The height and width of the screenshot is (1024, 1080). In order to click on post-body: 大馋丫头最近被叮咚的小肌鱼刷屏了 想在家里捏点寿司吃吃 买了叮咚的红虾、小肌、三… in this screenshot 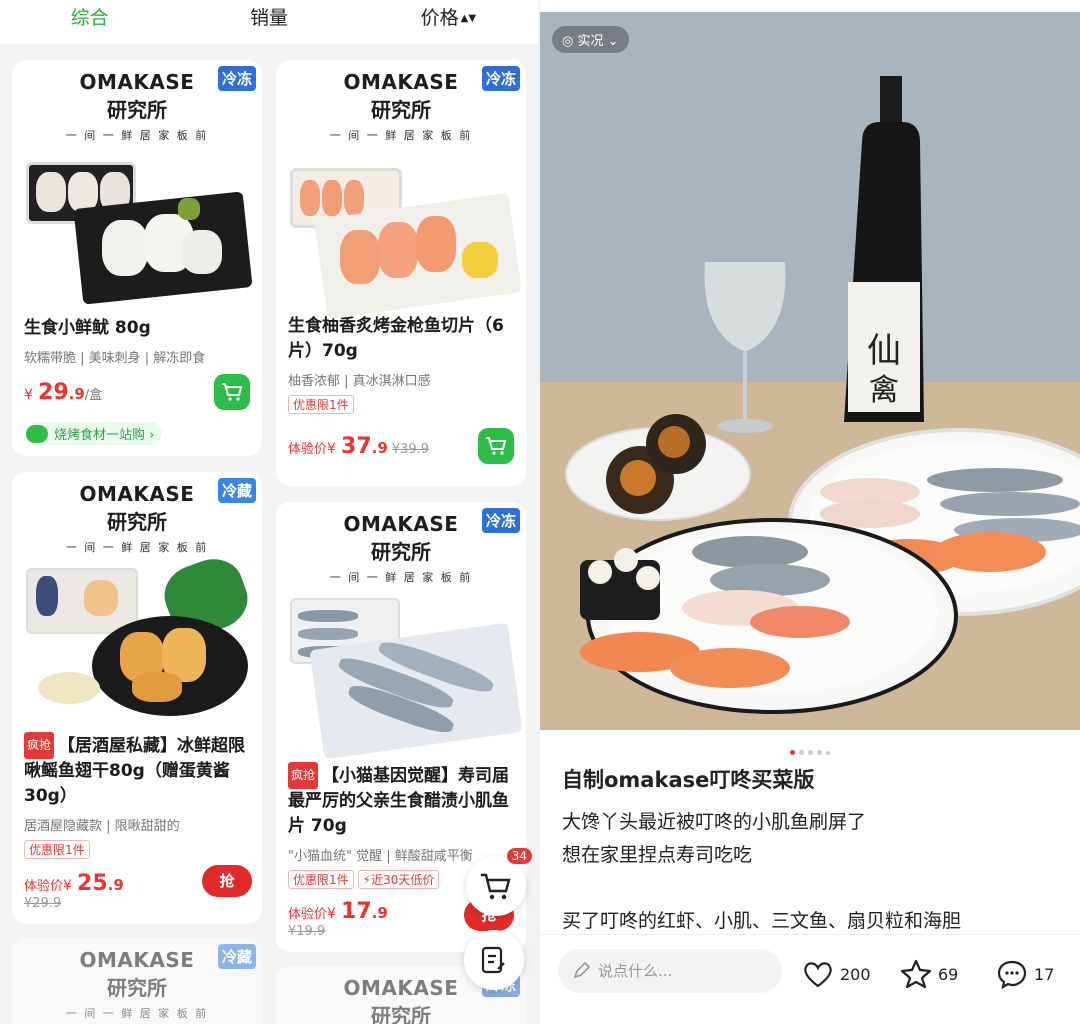, I will do `click(812, 872)`.